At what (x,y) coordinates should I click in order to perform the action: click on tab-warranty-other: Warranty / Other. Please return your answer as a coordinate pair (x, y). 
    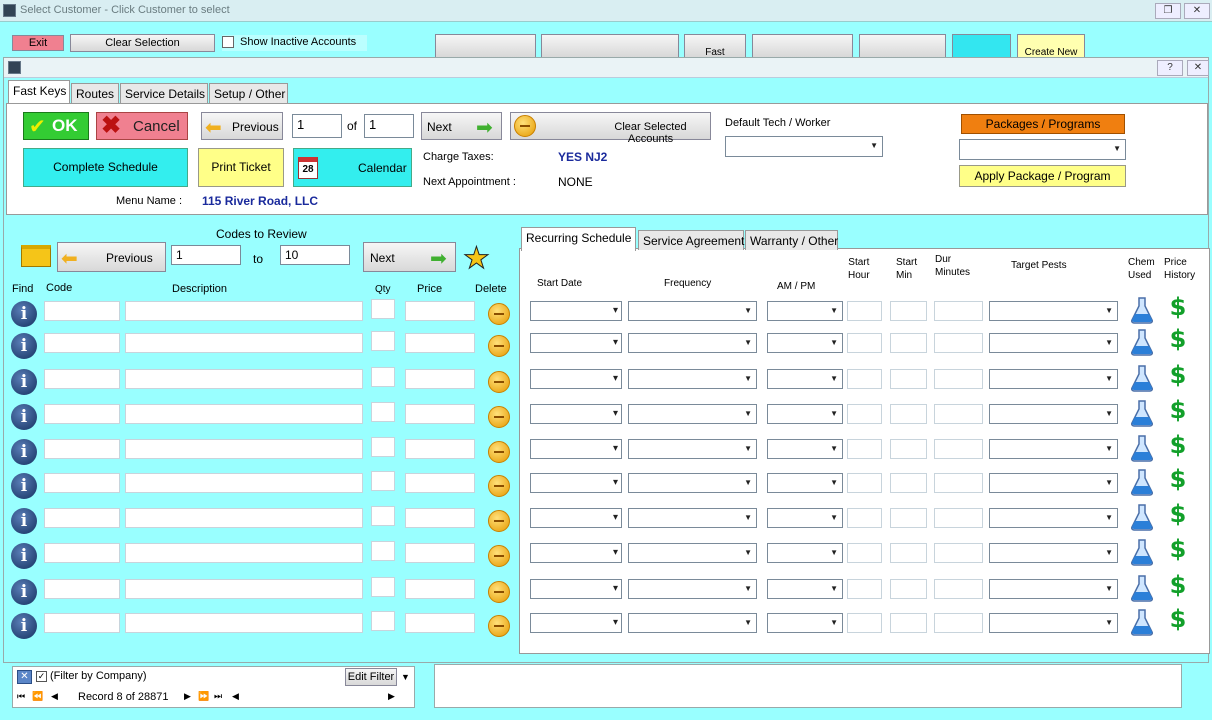
    Looking at the image, I should click on (791, 240).